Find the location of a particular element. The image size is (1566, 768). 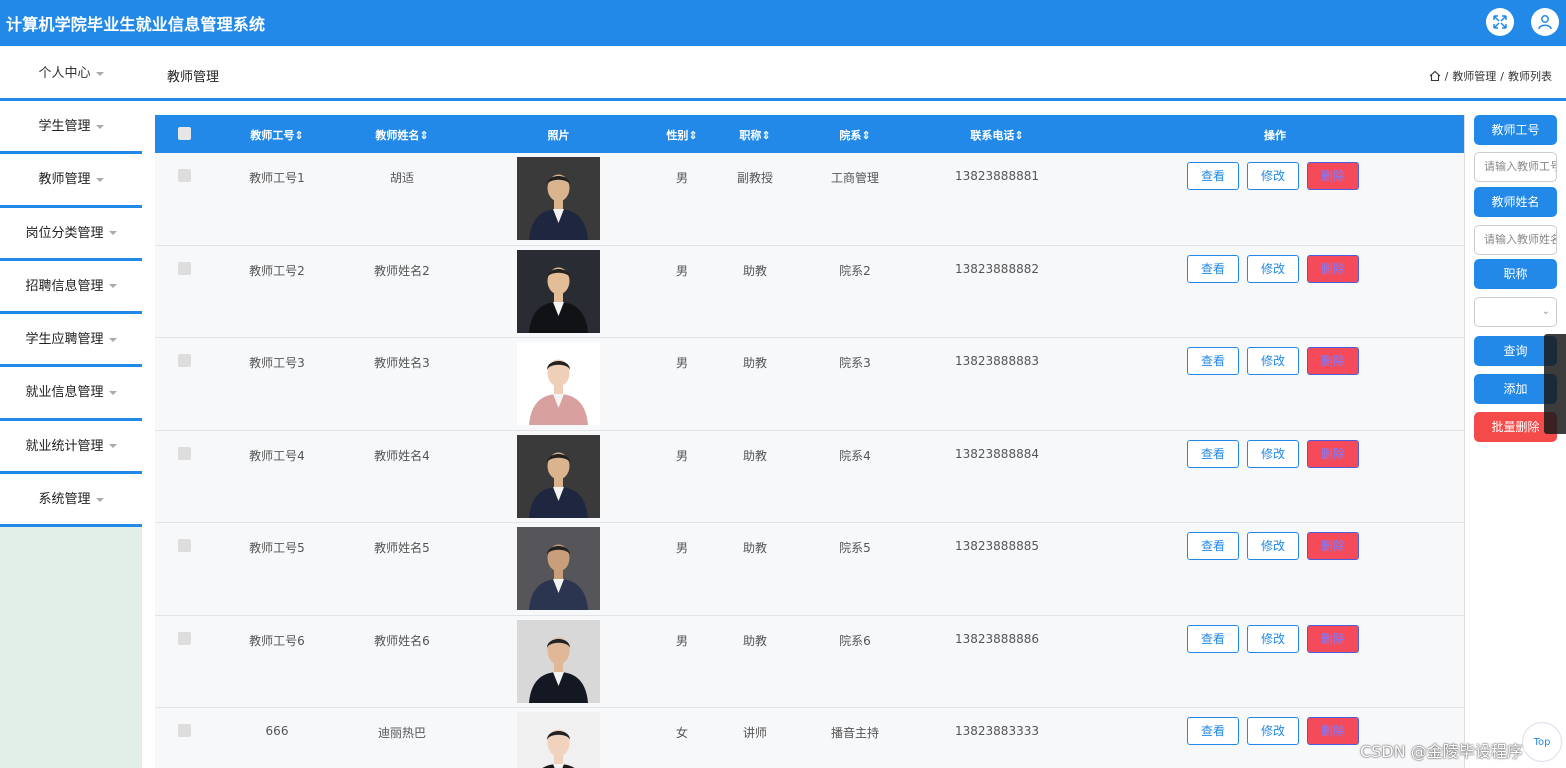

header-title: 职称⇕ is located at coordinates (755, 135).